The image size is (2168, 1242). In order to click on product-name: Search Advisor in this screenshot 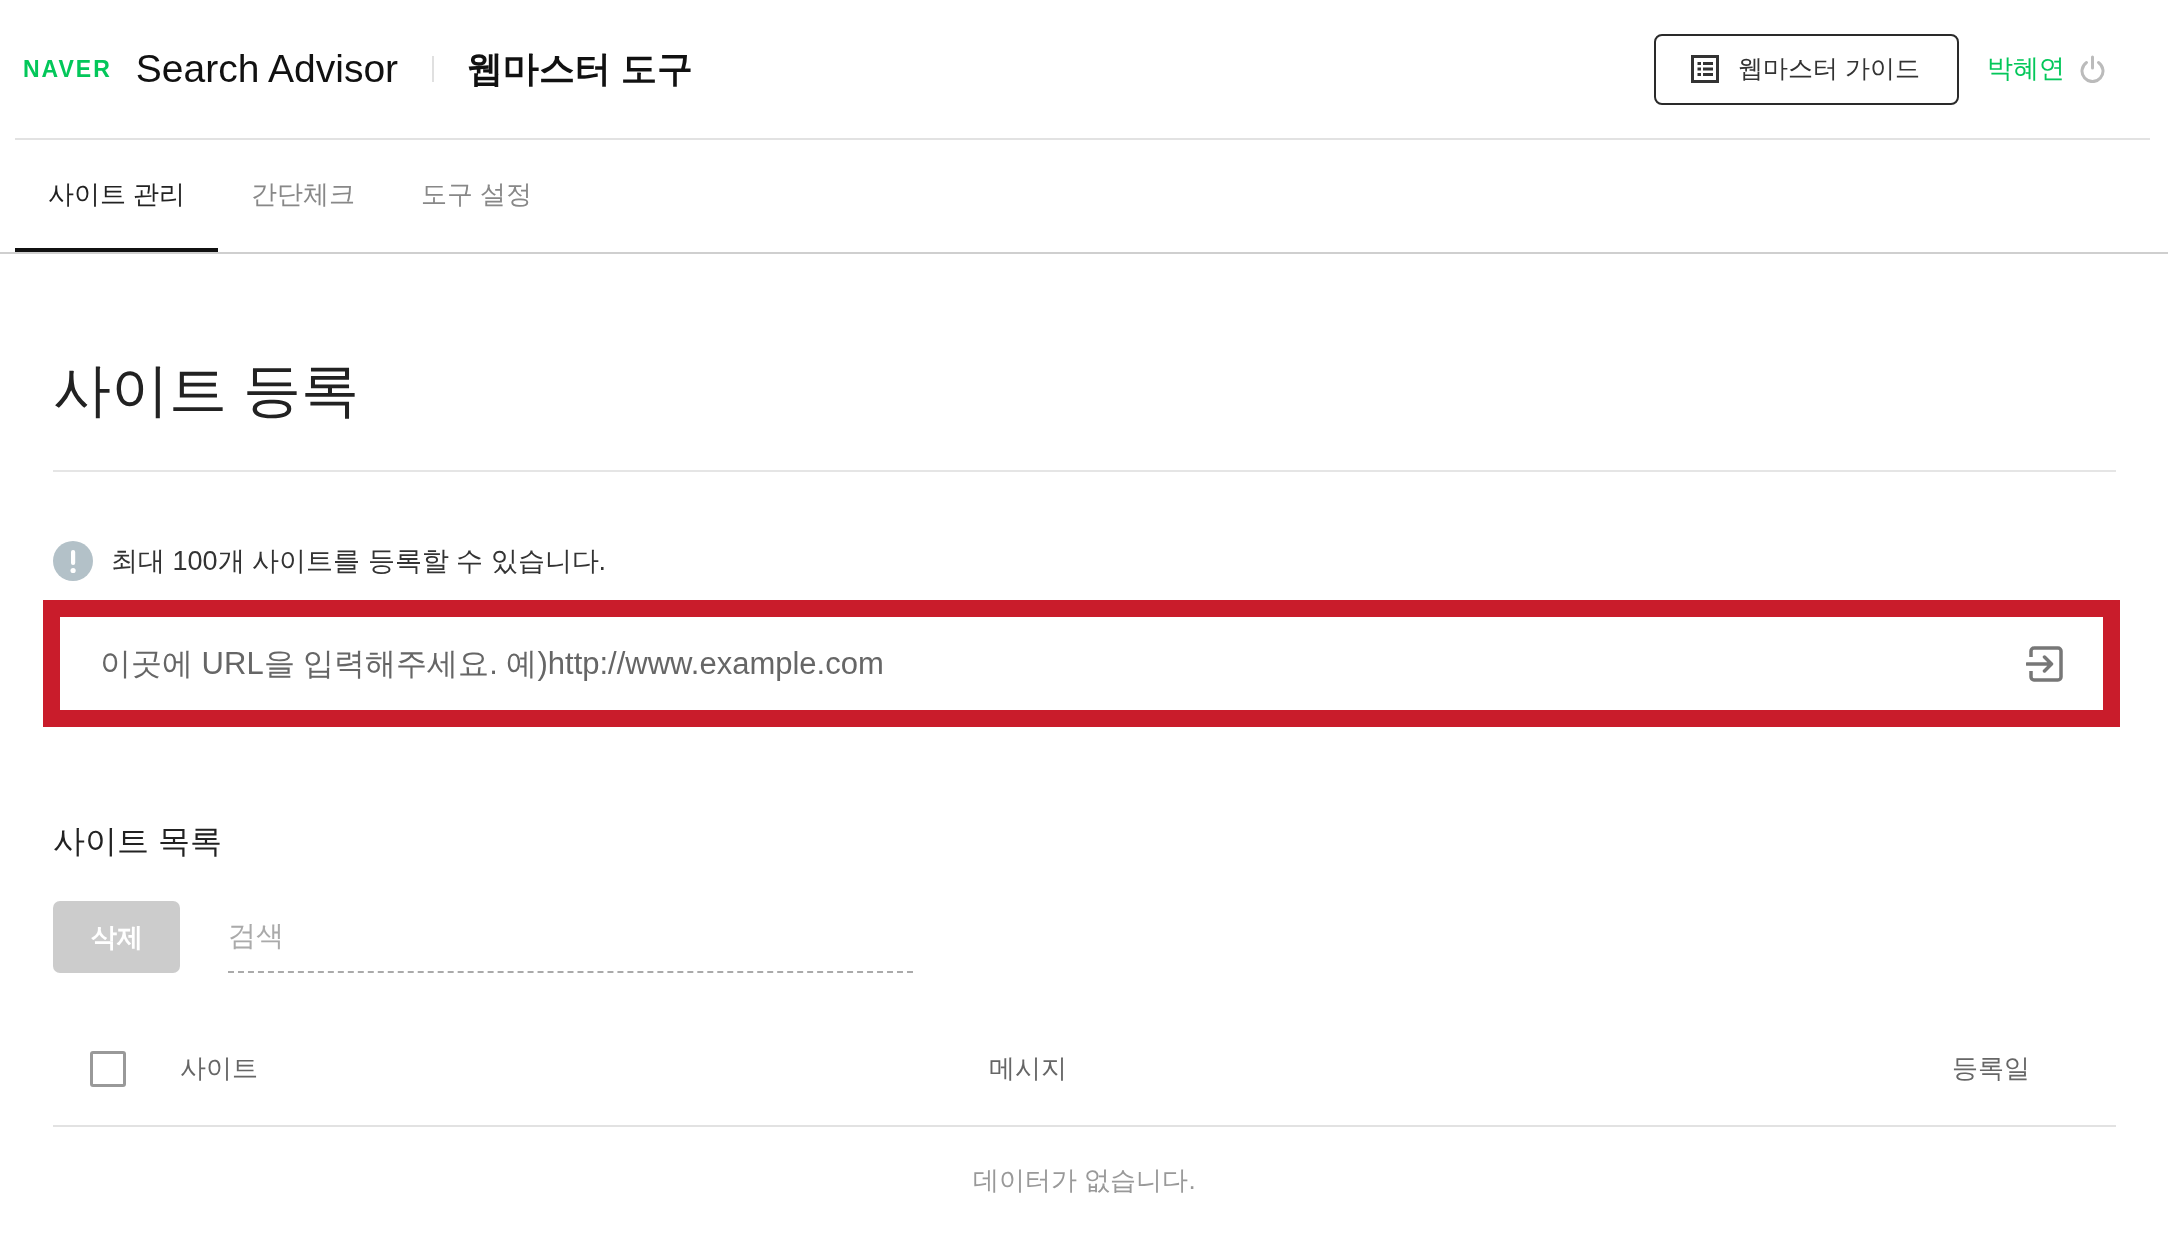, I will do `click(267, 68)`.